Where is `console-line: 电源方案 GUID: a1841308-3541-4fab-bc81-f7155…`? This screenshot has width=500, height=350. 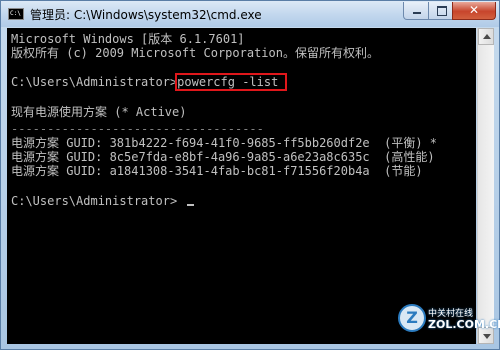 console-line: 电源方案 GUID: a1841308-3541-4fab-bc81-f7155… is located at coordinates (217, 171).